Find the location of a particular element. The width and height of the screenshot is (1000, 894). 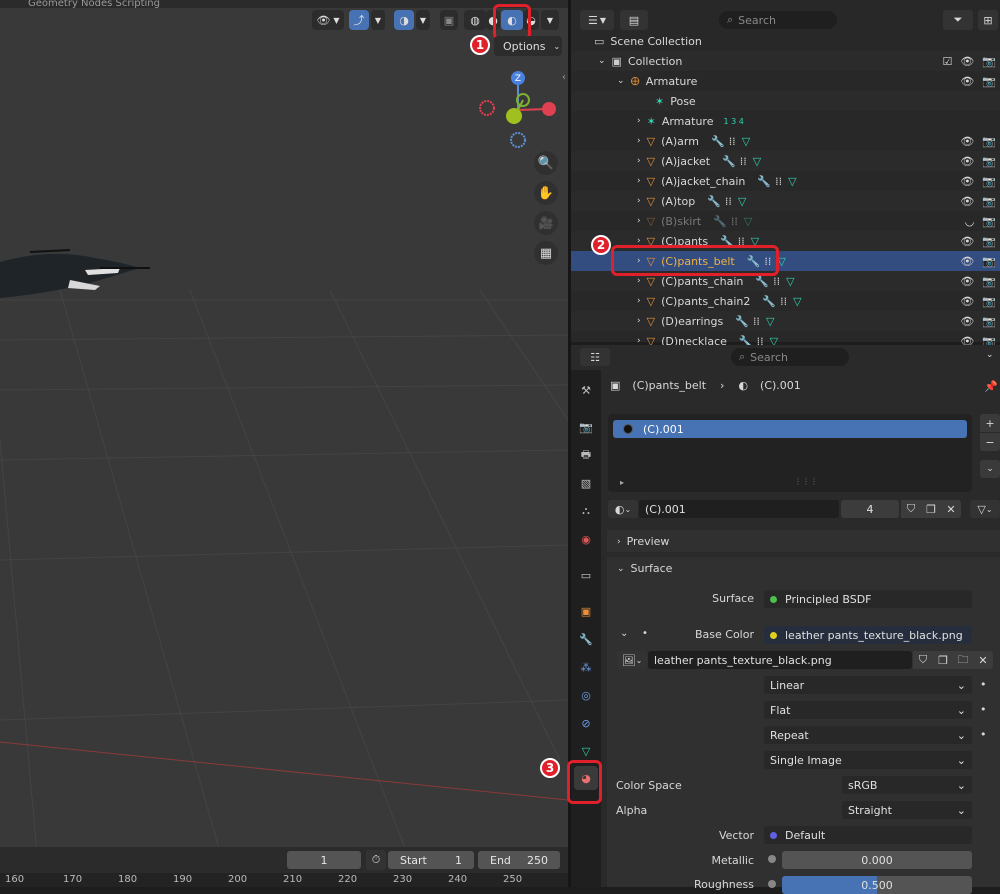

tab-particles: ⁂ is located at coordinates (586, 667).